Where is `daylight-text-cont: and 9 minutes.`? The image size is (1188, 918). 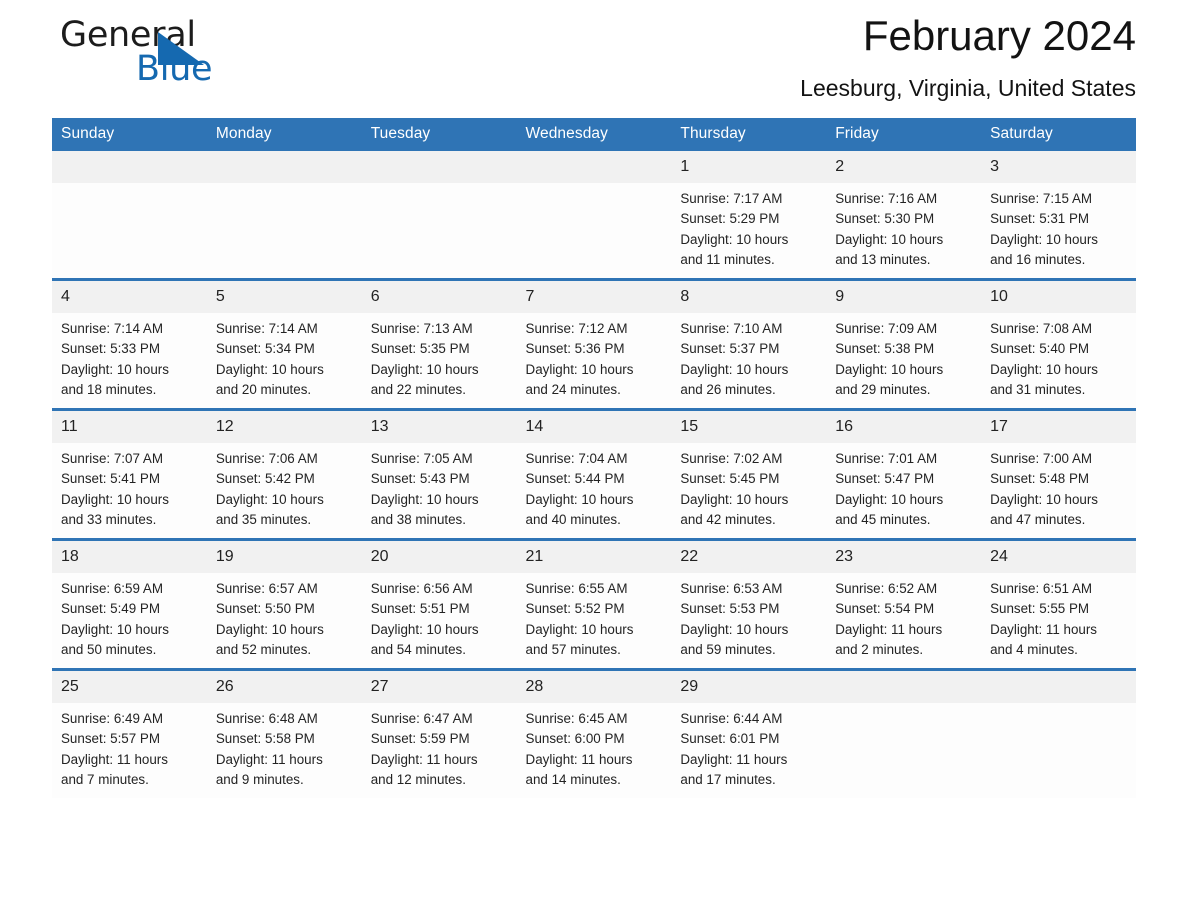 daylight-text-cont: and 9 minutes. is located at coordinates (259, 780).